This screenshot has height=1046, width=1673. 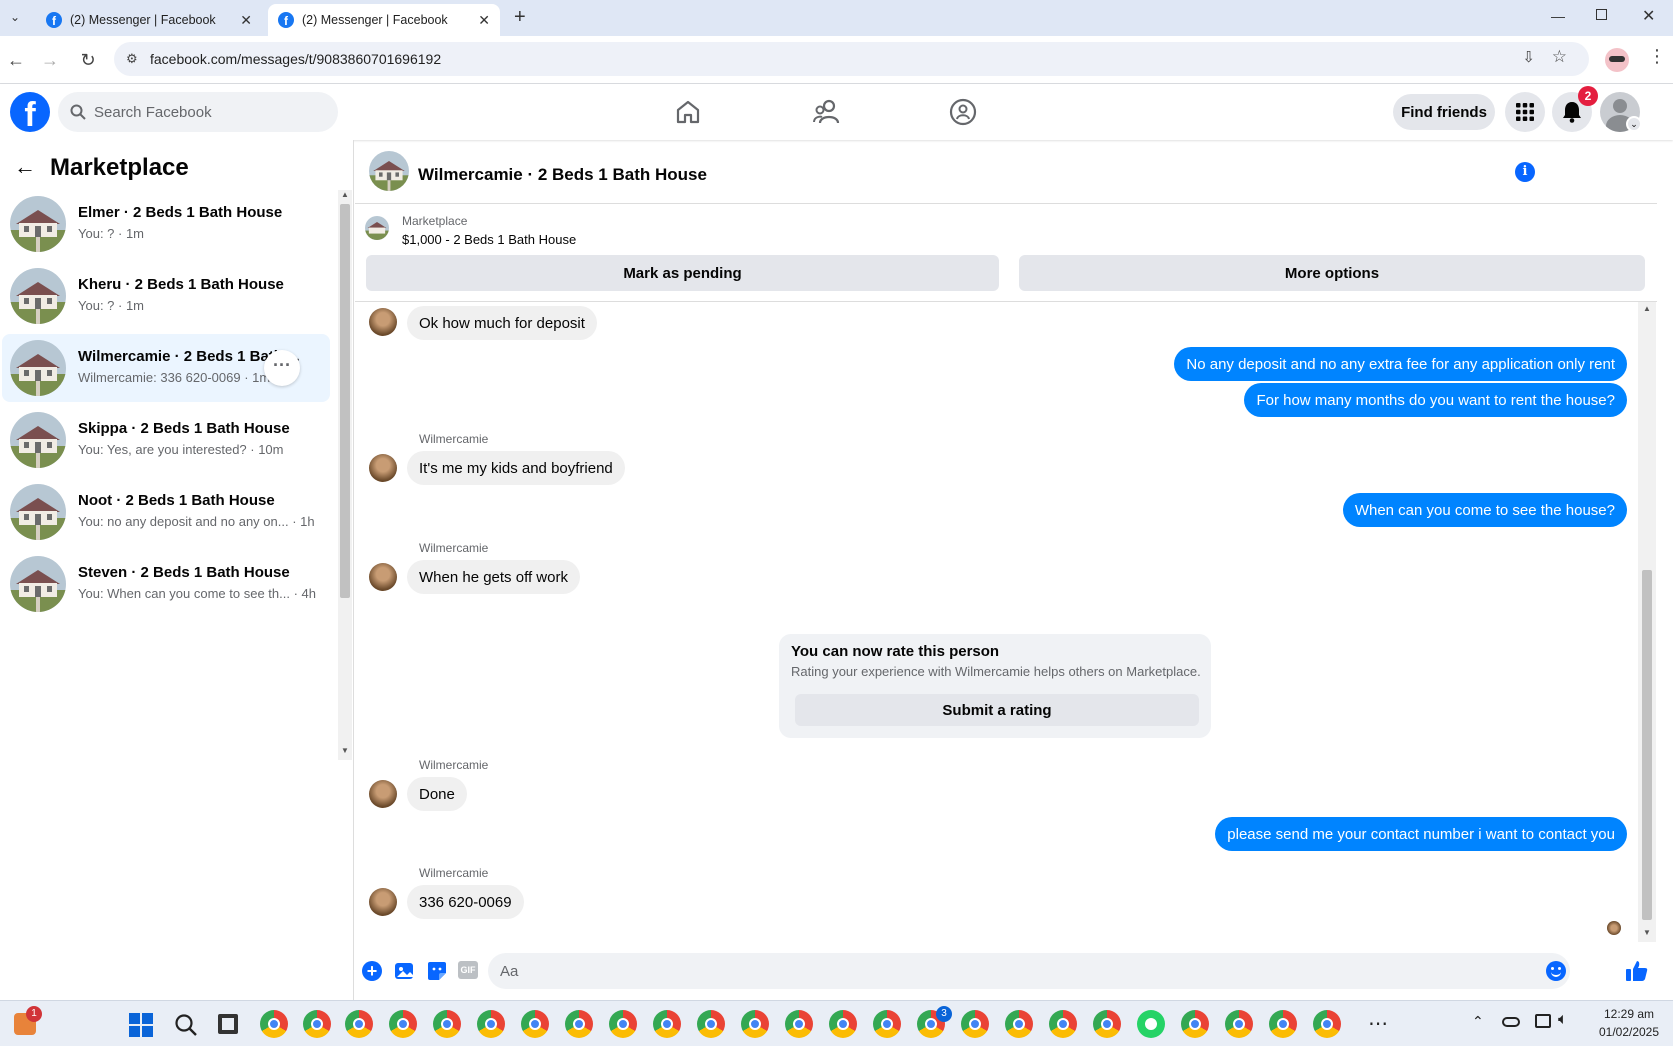 What do you see at coordinates (1563, 1020) in the screenshot?
I see `volume-icon: 🔈︎` at bounding box center [1563, 1020].